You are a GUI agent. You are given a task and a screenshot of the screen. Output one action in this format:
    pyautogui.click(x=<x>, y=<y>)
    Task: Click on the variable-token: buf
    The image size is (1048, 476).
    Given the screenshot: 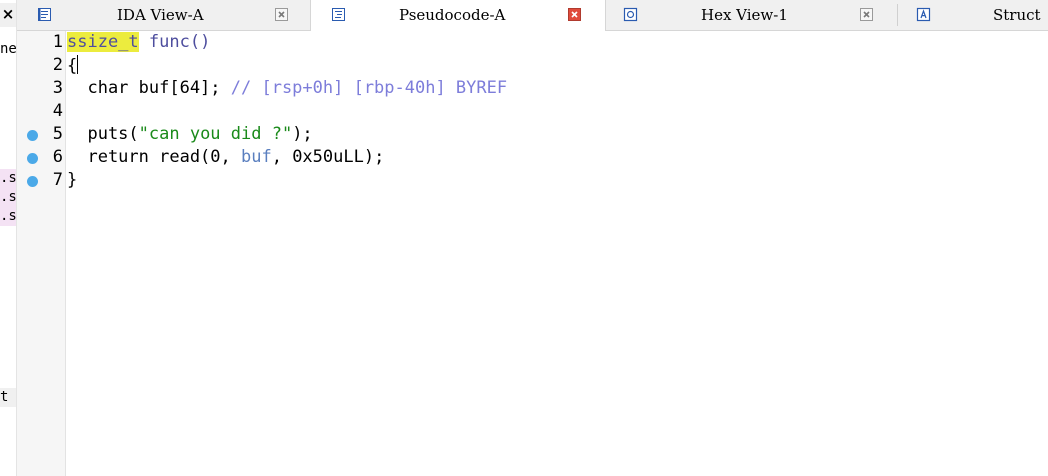 What is the action you would take?
    pyautogui.click(x=256, y=157)
    